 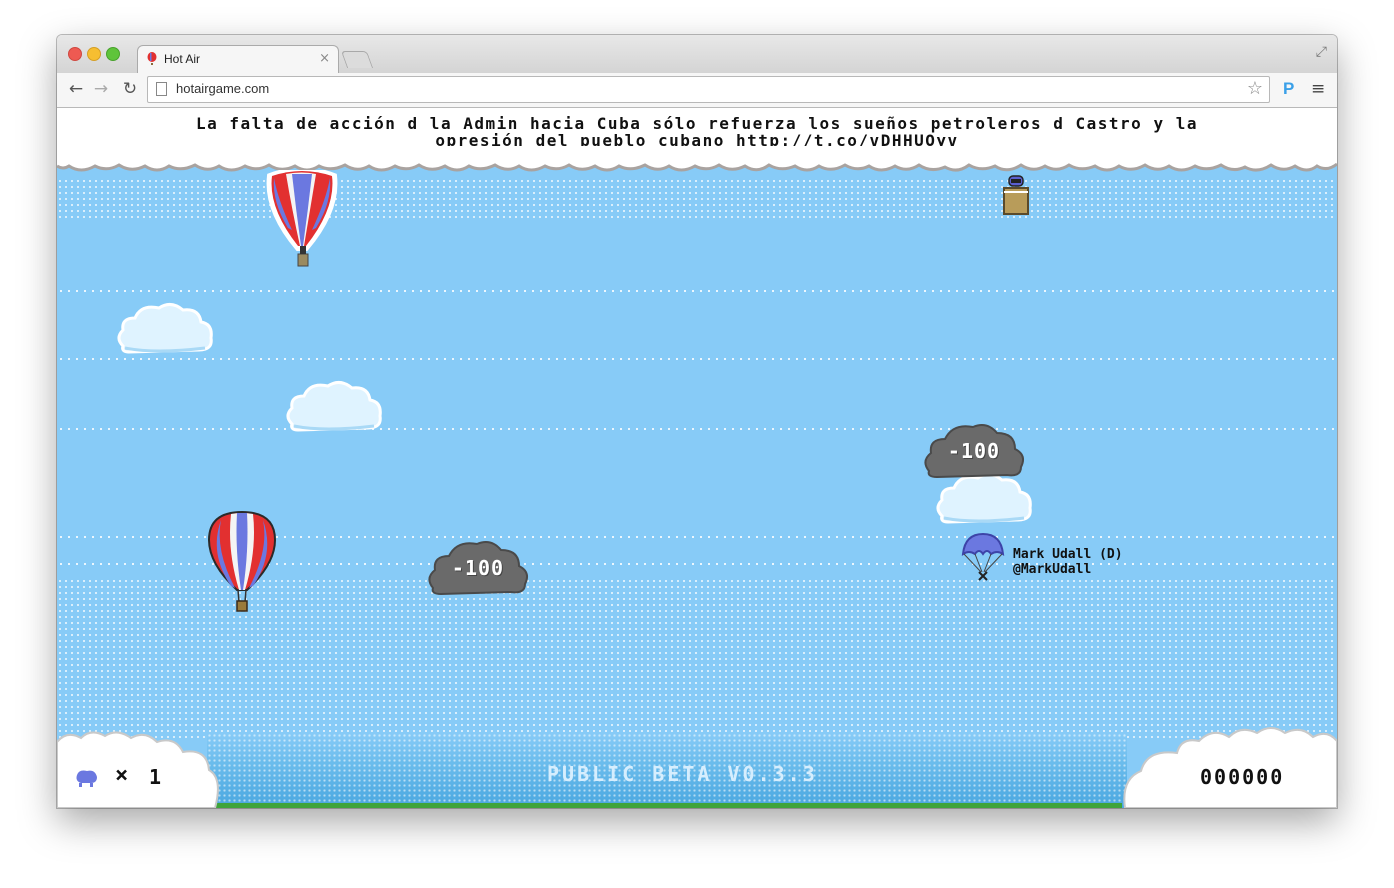 What do you see at coordinates (182, 59) in the screenshot?
I see `tab-title: Hot Air` at bounding box center [182, 59].